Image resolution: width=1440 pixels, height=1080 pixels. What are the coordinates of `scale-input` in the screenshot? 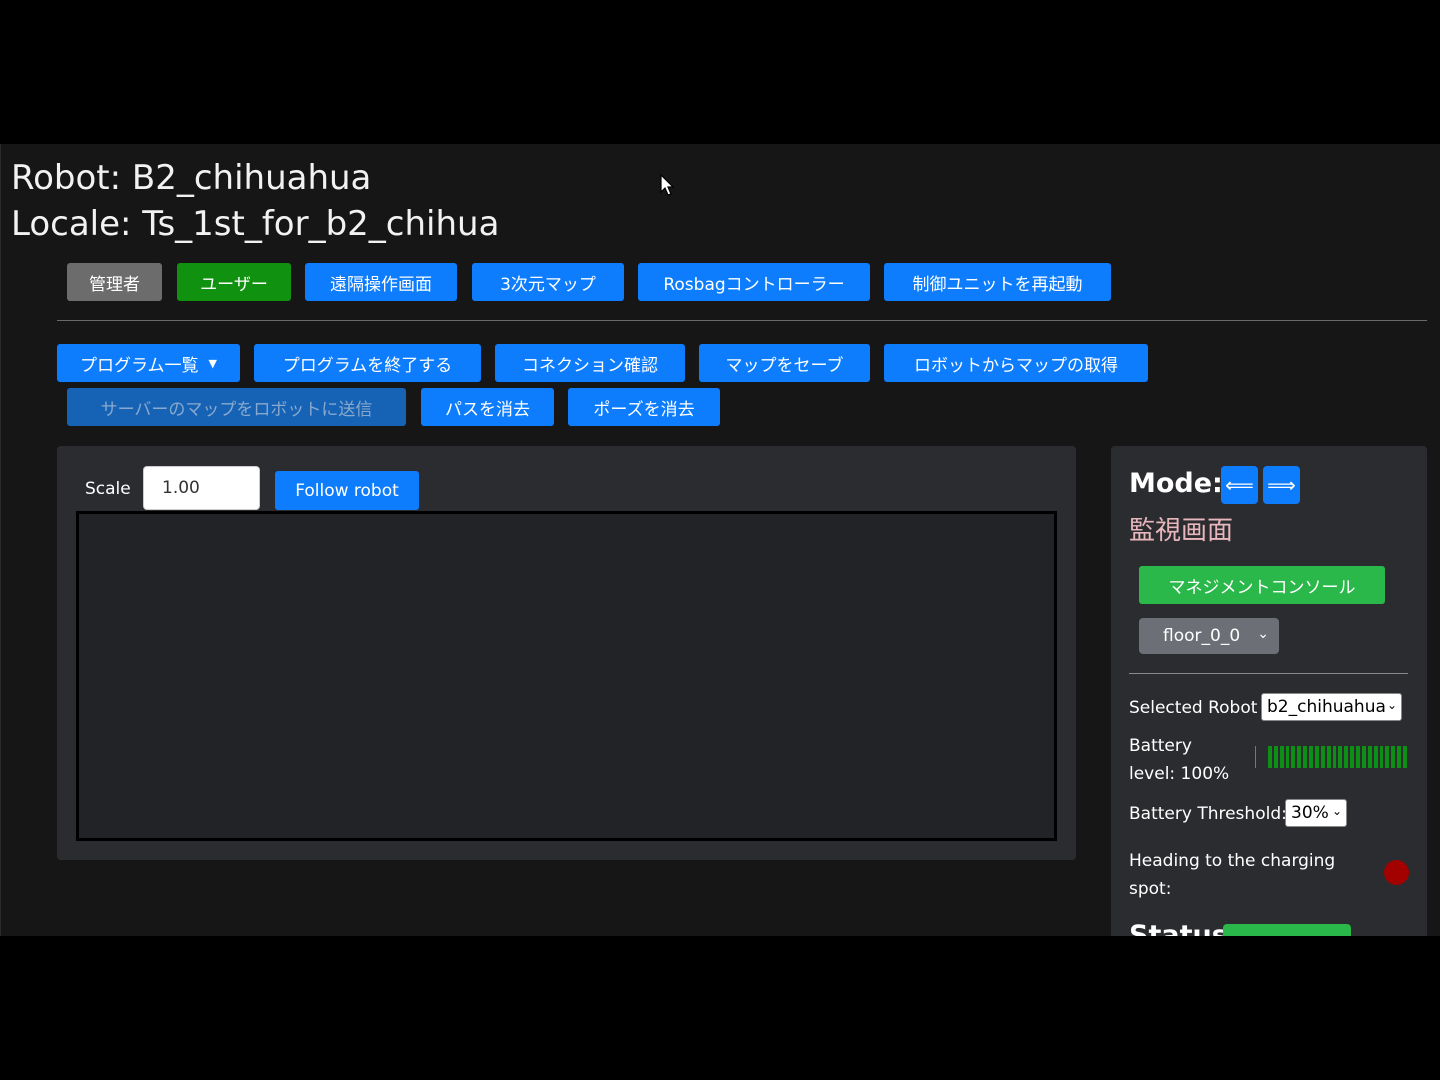 It's located at (201, 488).